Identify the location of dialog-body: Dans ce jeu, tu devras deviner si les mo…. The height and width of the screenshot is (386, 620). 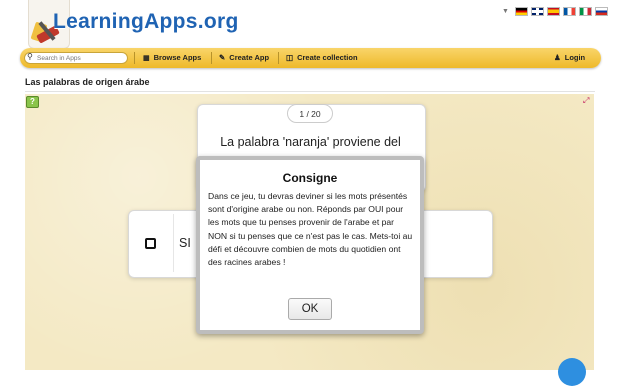
(310, 229).